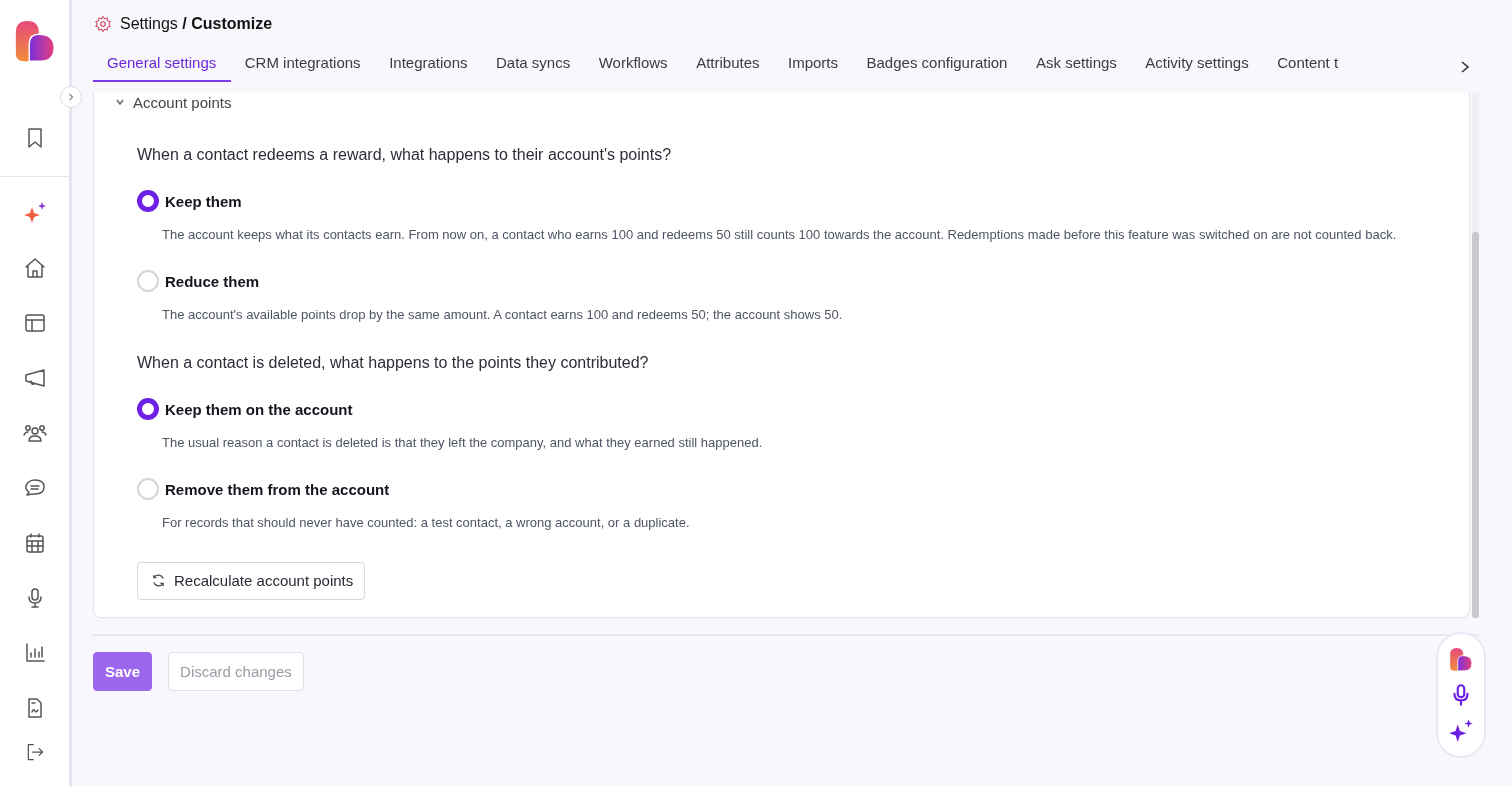  Describe the element at coordinates (428, 68) in the screenshot. I see `tab: Integrations` at that location.